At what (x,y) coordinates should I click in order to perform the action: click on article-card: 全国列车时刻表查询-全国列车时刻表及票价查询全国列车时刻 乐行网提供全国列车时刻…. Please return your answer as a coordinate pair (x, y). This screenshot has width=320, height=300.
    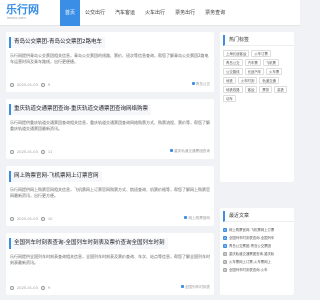
    Looking at the image, I should click on (110, 264).